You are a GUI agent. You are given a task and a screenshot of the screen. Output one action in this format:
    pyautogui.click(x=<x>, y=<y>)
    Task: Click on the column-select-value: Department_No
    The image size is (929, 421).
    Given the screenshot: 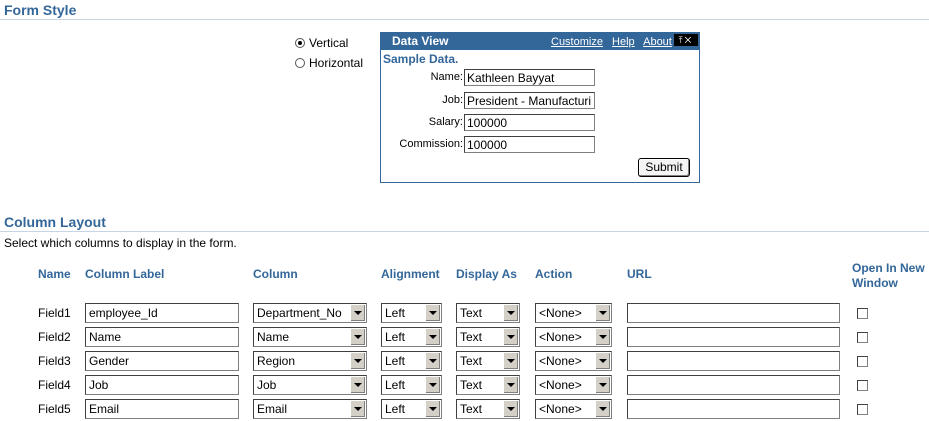 What is the action you would take?
    pyautogui.click(x=299, y=313)
    